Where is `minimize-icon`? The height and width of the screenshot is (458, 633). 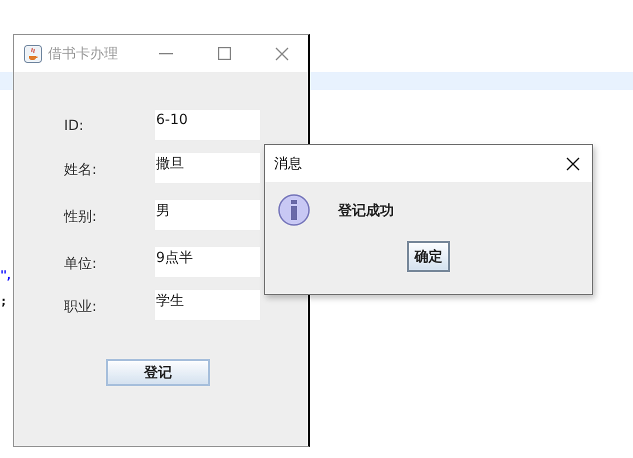
minimize-icon is located at coordinates (166, 53).